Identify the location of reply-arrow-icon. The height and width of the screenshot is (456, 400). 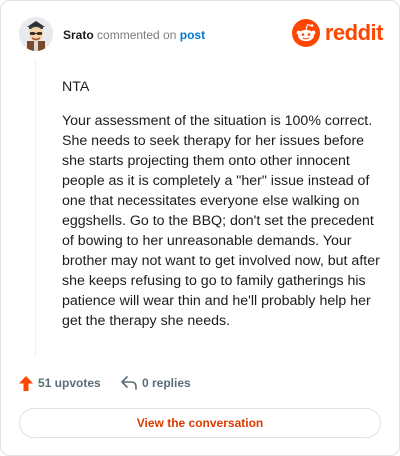
(129, 383).